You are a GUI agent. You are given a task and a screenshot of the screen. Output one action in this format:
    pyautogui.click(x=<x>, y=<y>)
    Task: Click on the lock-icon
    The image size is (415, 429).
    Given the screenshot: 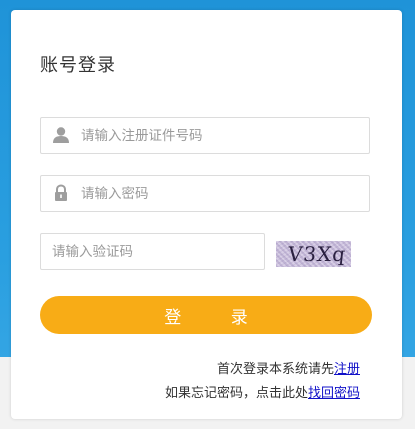 What is the action you would take?
    pyautogui.click(x=61, y=193)
    